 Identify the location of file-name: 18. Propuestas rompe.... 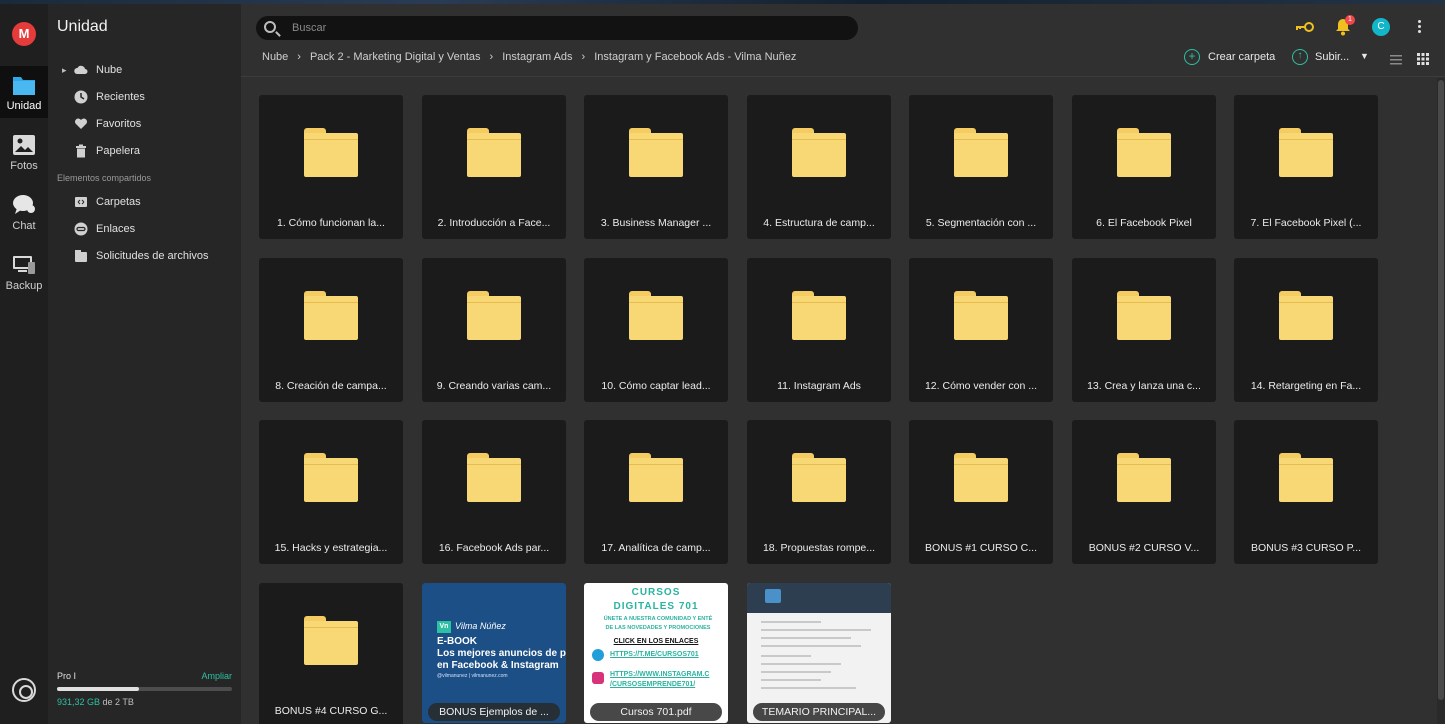
(819, 548).